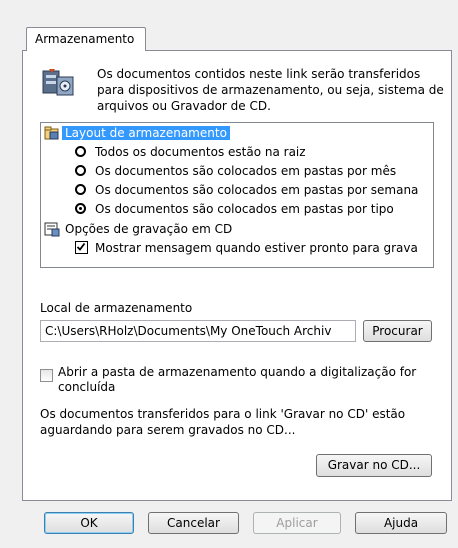  I want to click on radio-root, so click(80, 151).